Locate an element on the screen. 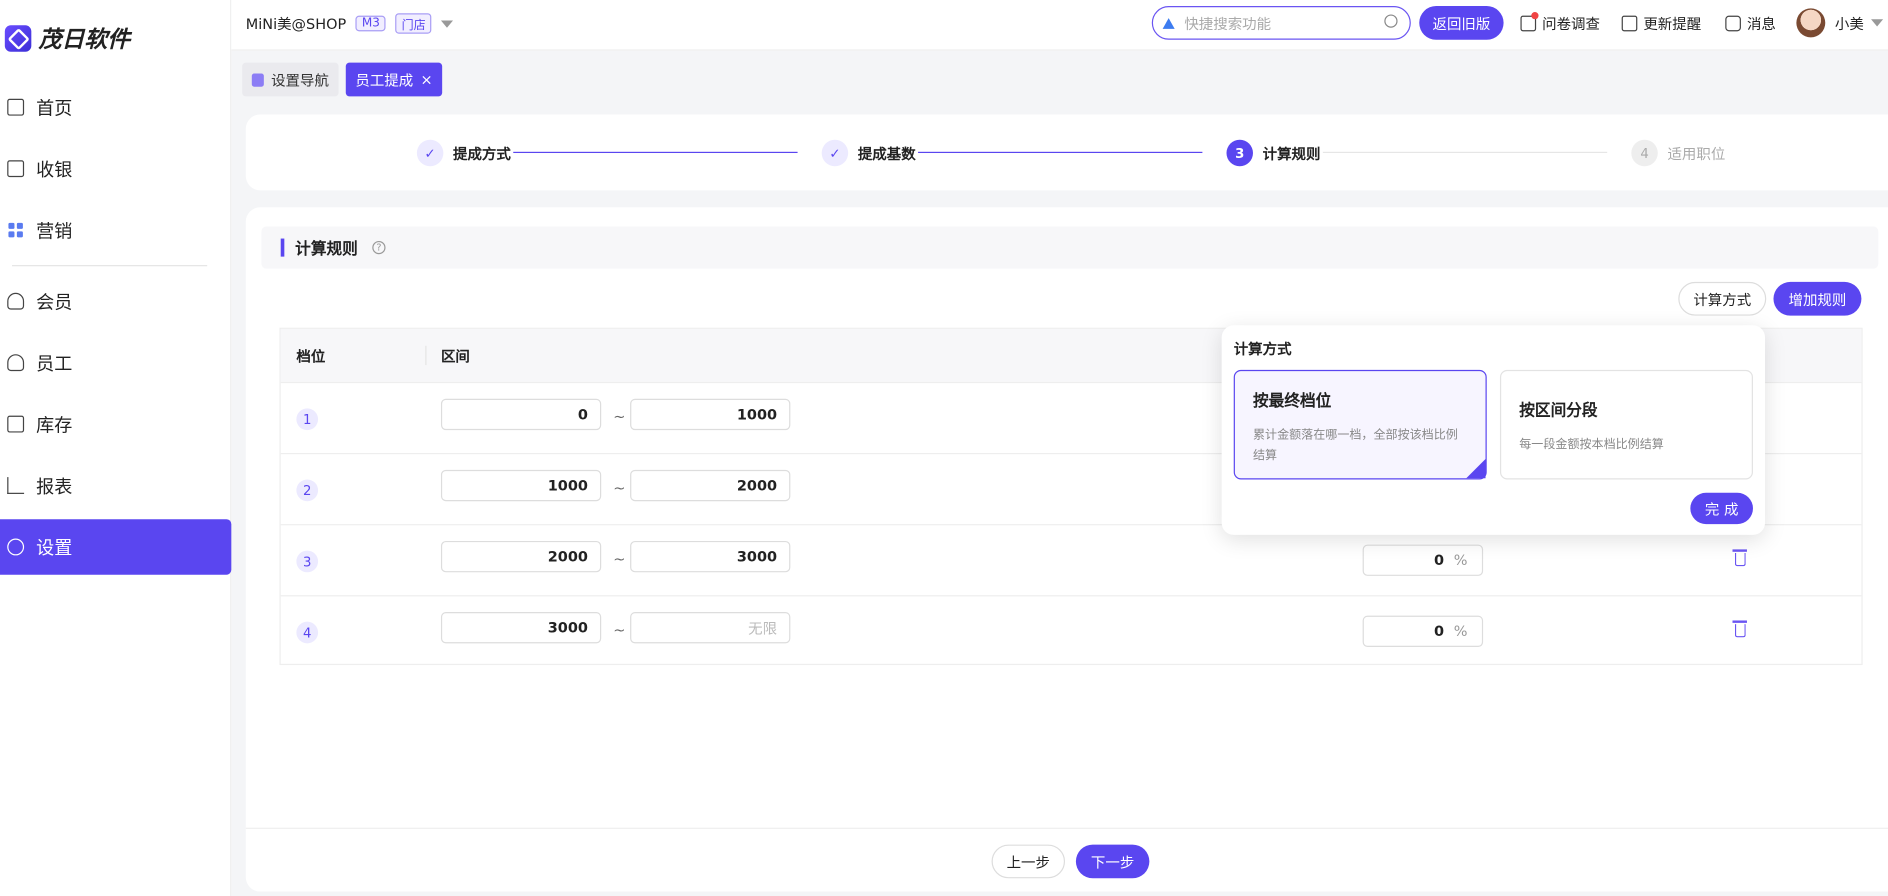 This screenshot has height=896, width=1888. range-from-input: 1000 is located at coordinates (521, 485).